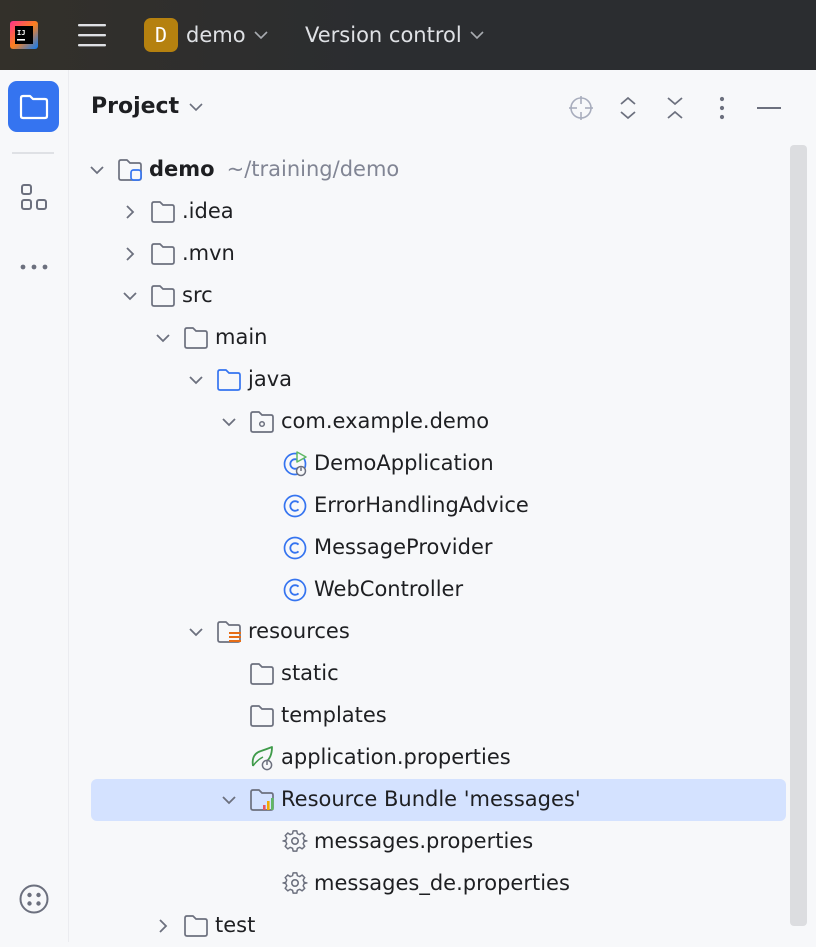  I want to click on plugins-tool-button, so click(33, 898).